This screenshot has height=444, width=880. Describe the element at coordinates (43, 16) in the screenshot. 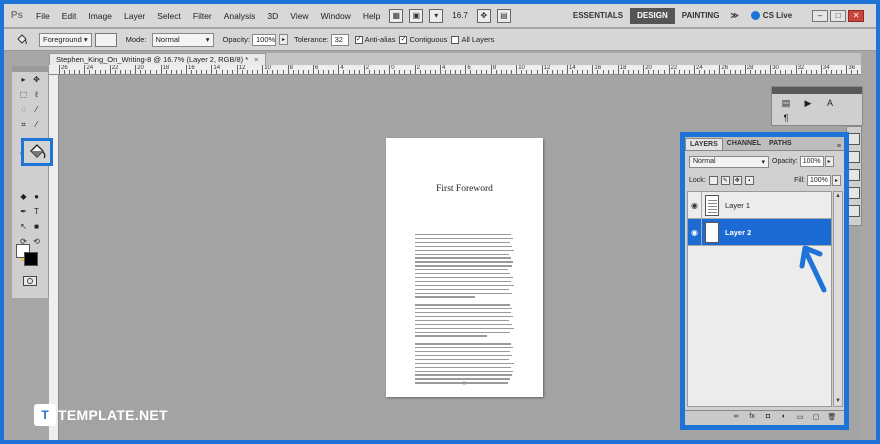

I see `menu-file: File` at that location.